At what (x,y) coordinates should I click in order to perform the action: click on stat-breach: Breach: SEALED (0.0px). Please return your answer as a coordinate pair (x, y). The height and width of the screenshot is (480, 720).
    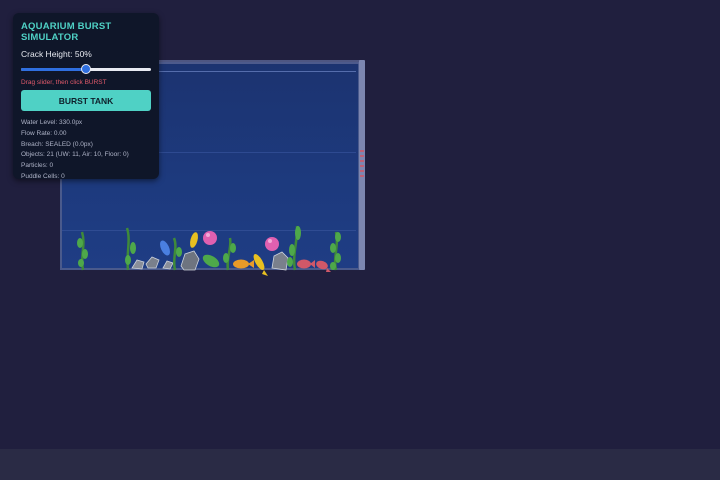
    Looking at the image, I should click on (57, 144).